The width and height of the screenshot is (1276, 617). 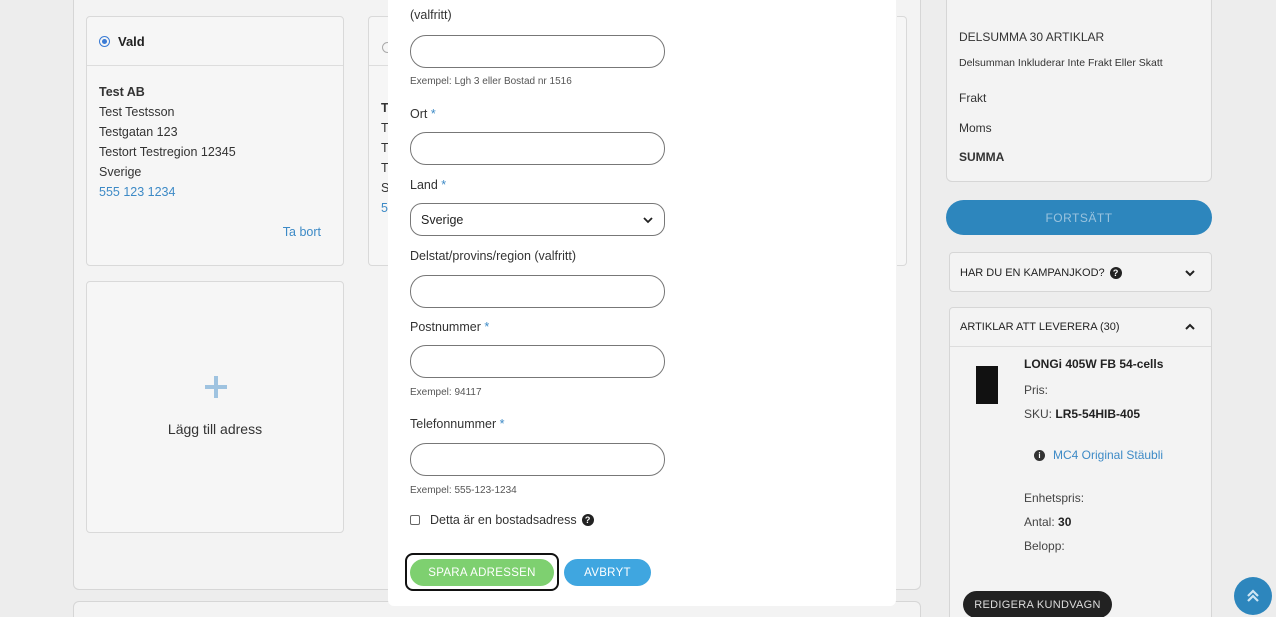 I want to click on city-input, so click(x=537, y=148).